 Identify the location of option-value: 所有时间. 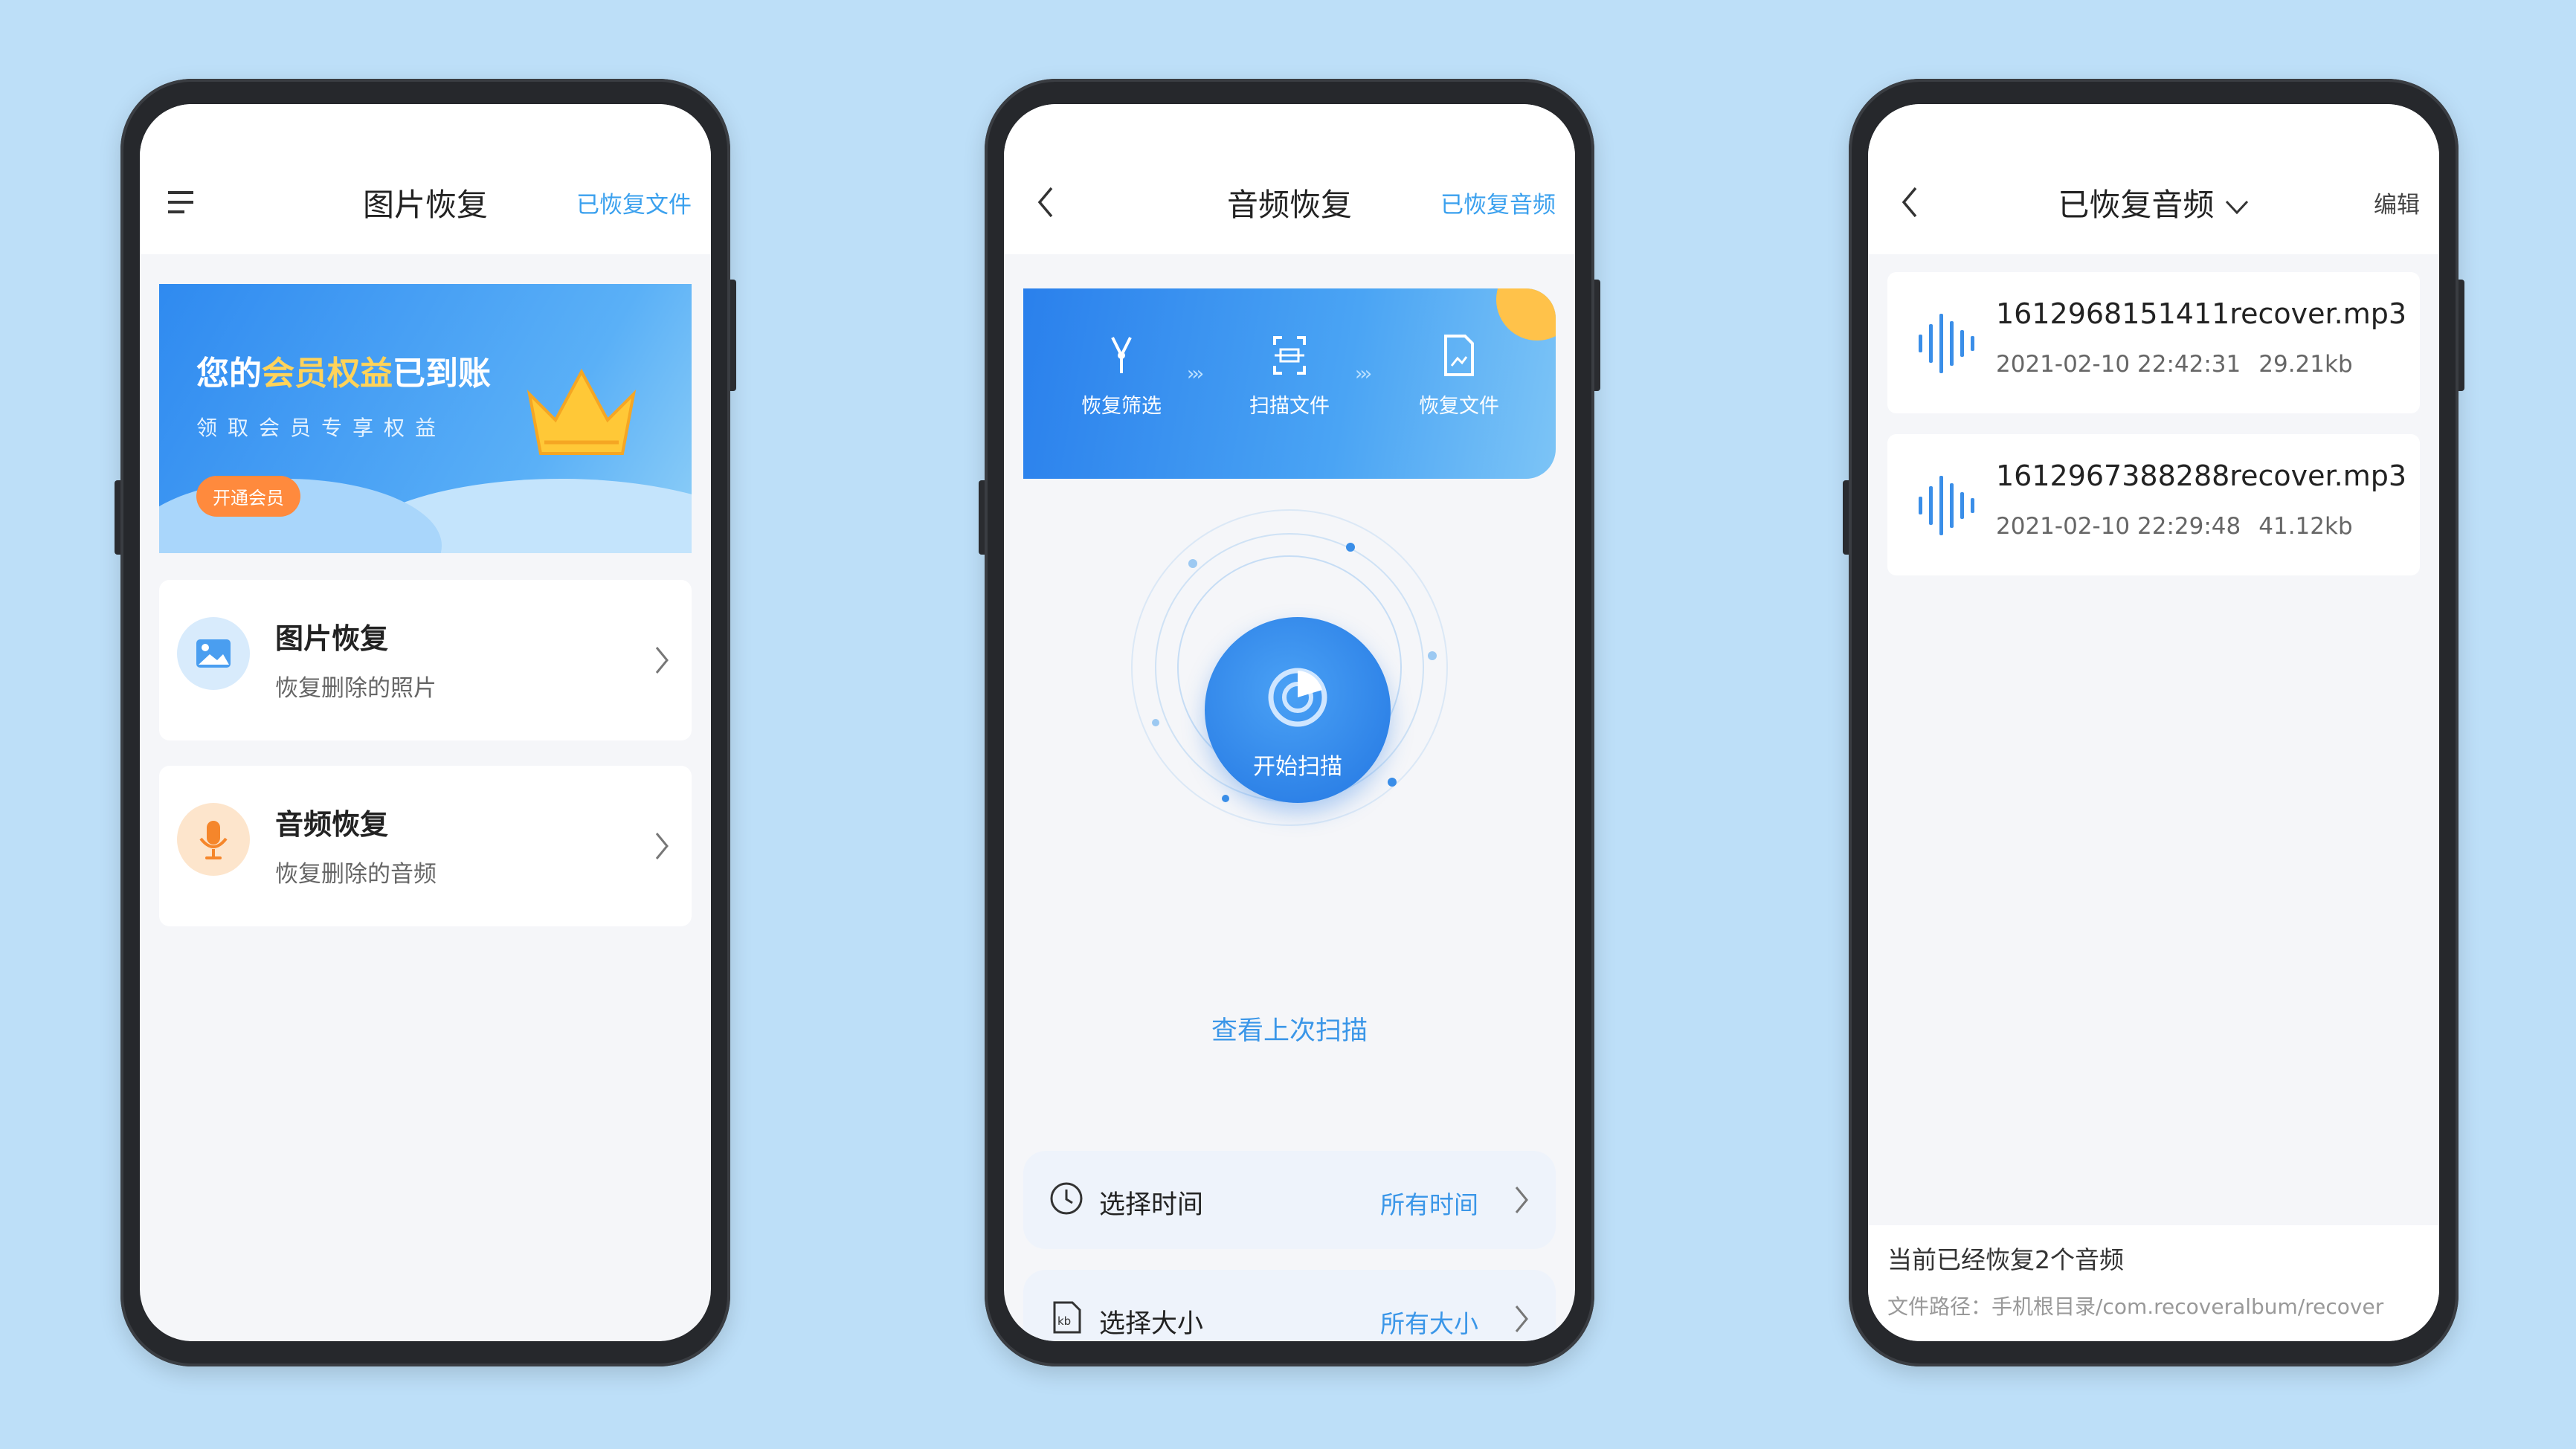
(1429, 1204).